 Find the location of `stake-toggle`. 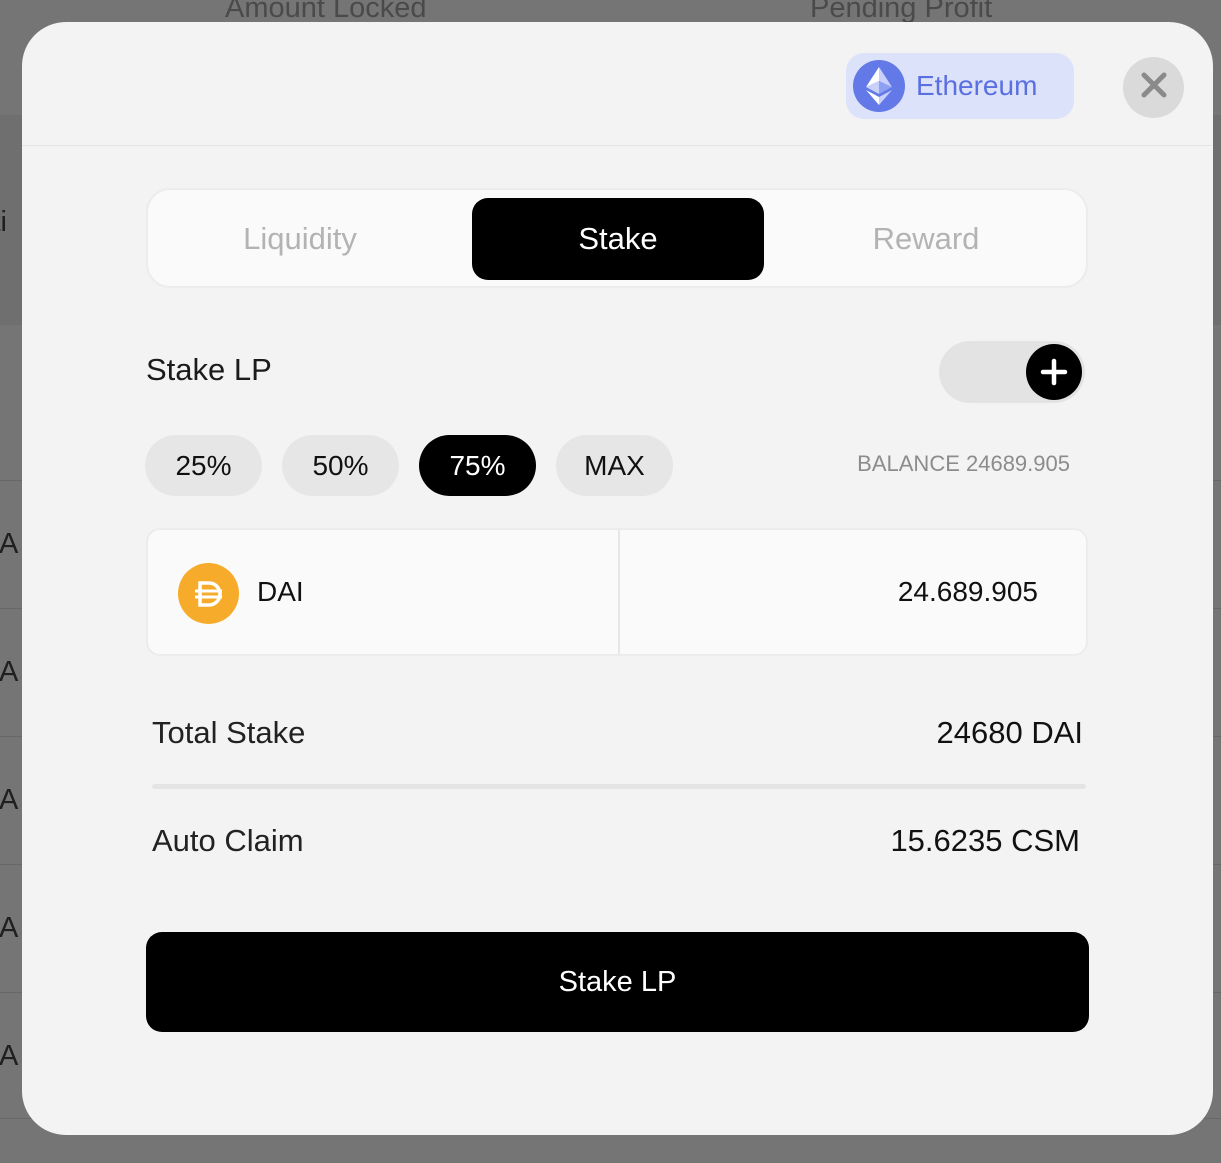

stake-toggle is located at coordinates (1012, 372).